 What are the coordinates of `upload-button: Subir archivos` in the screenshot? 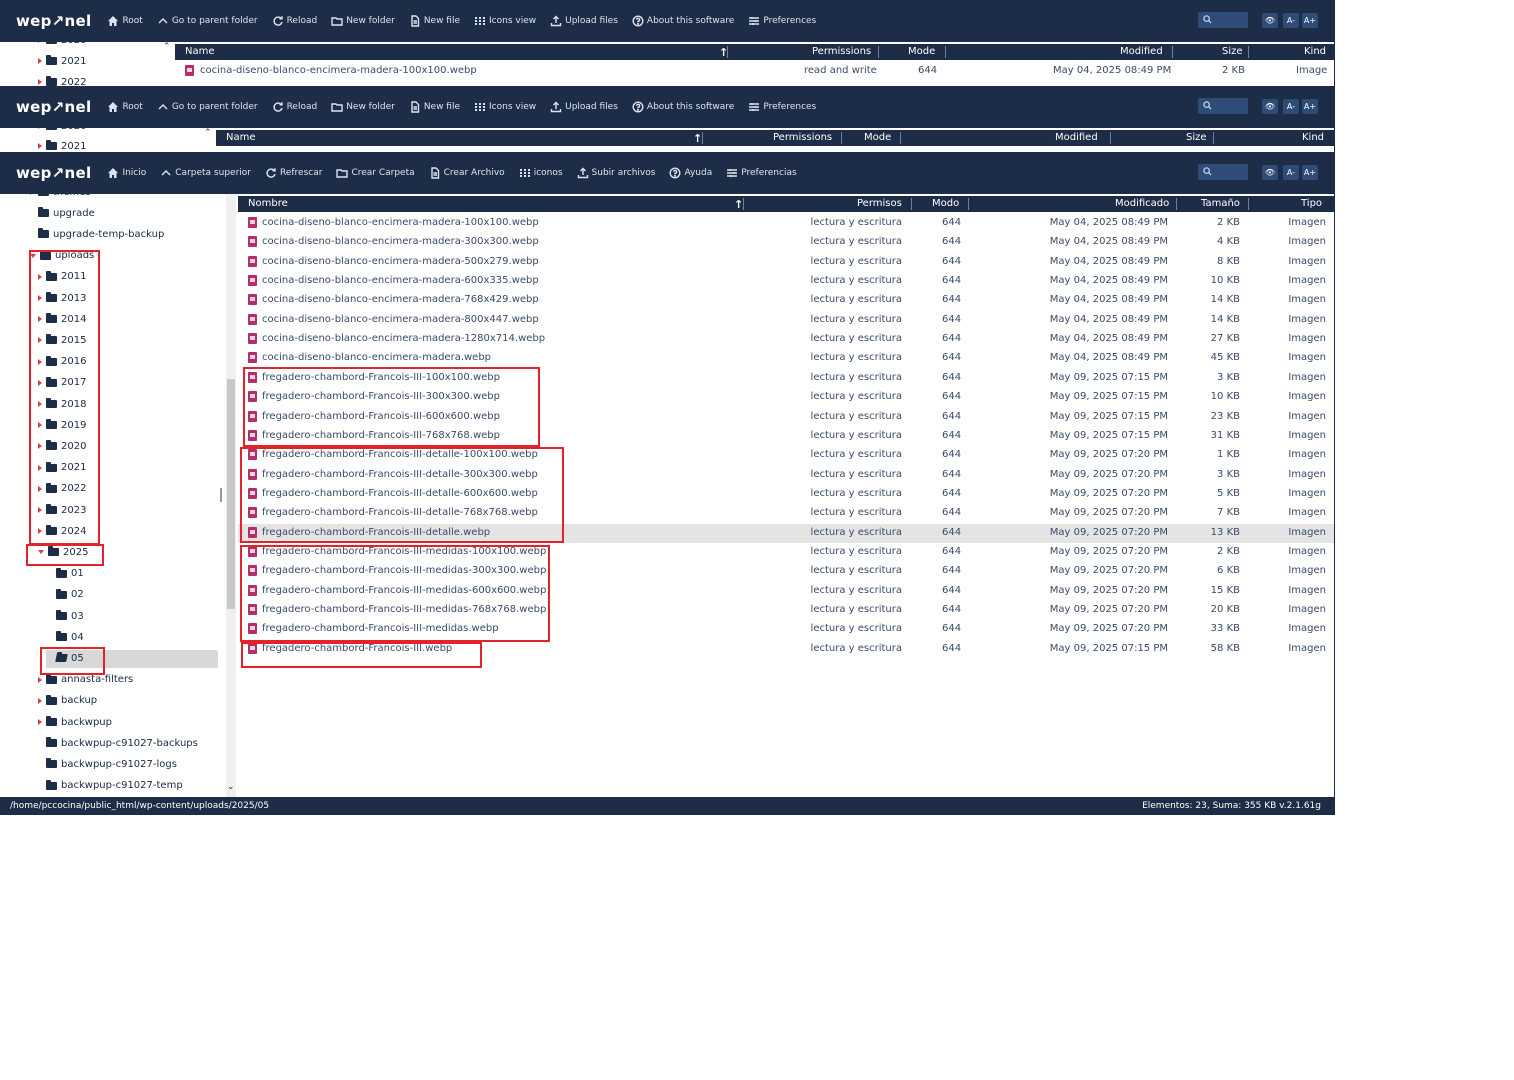 It's located at (616, 173).